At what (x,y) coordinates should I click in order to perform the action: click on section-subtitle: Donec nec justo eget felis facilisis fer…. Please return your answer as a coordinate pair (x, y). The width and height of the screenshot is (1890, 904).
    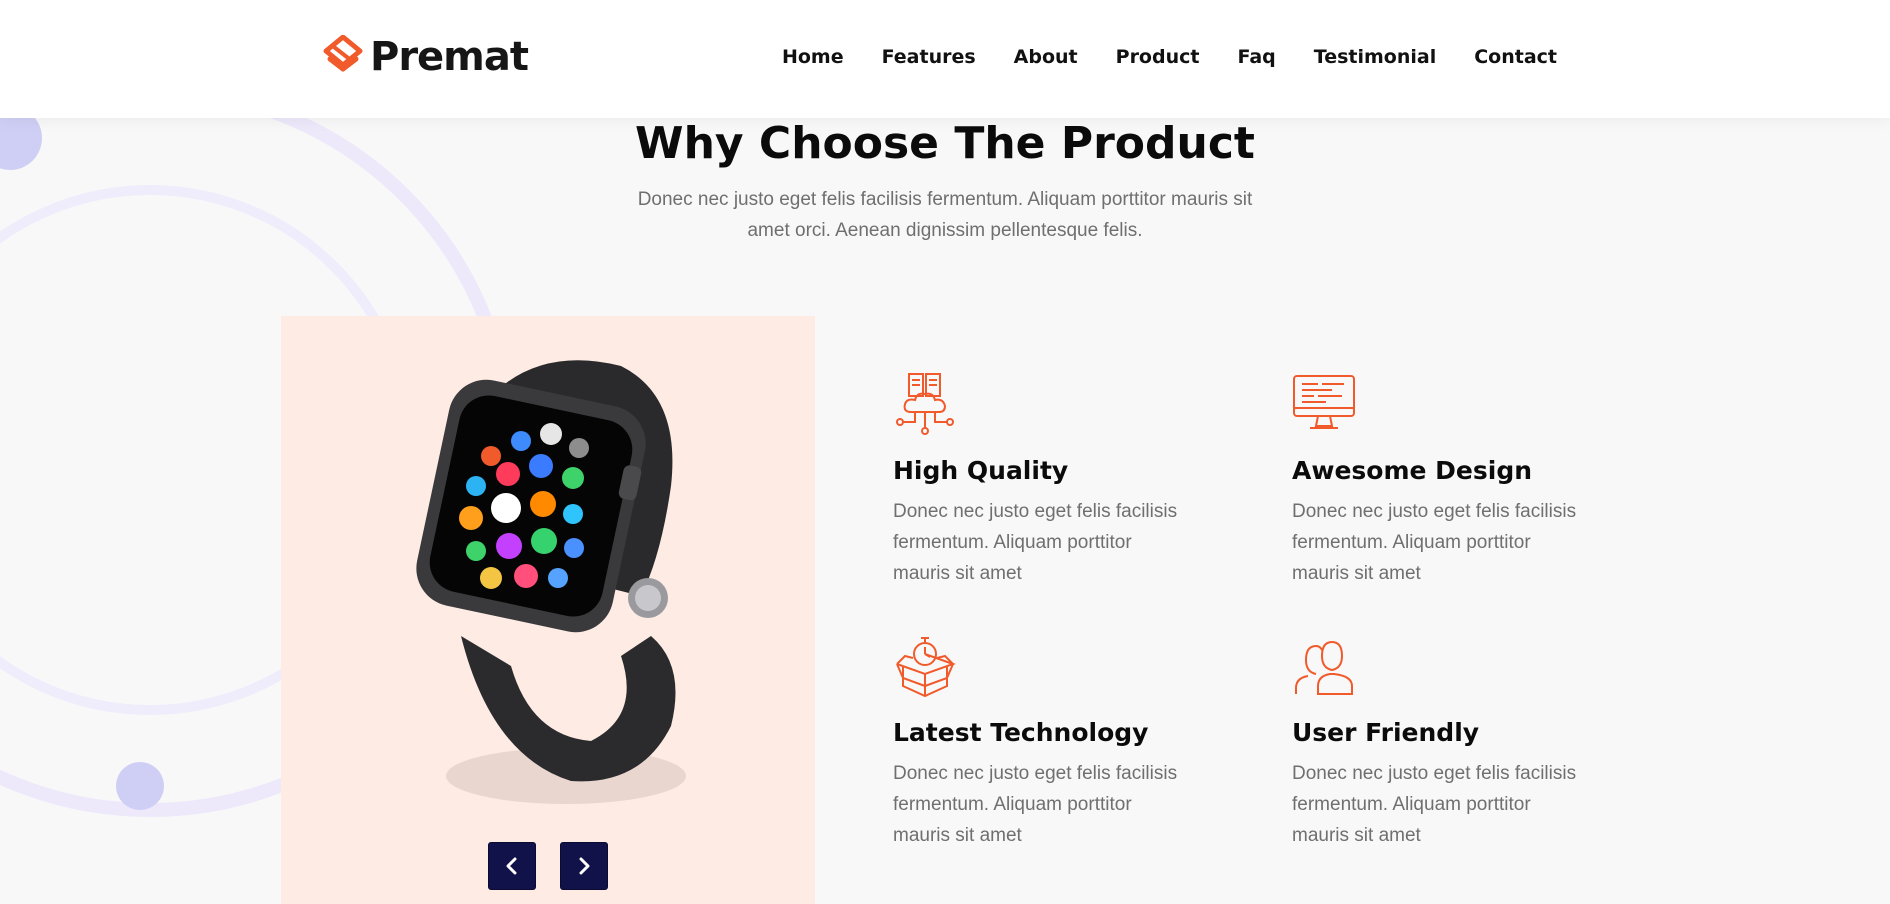
    Looking at the image, I should click on (945, 215).